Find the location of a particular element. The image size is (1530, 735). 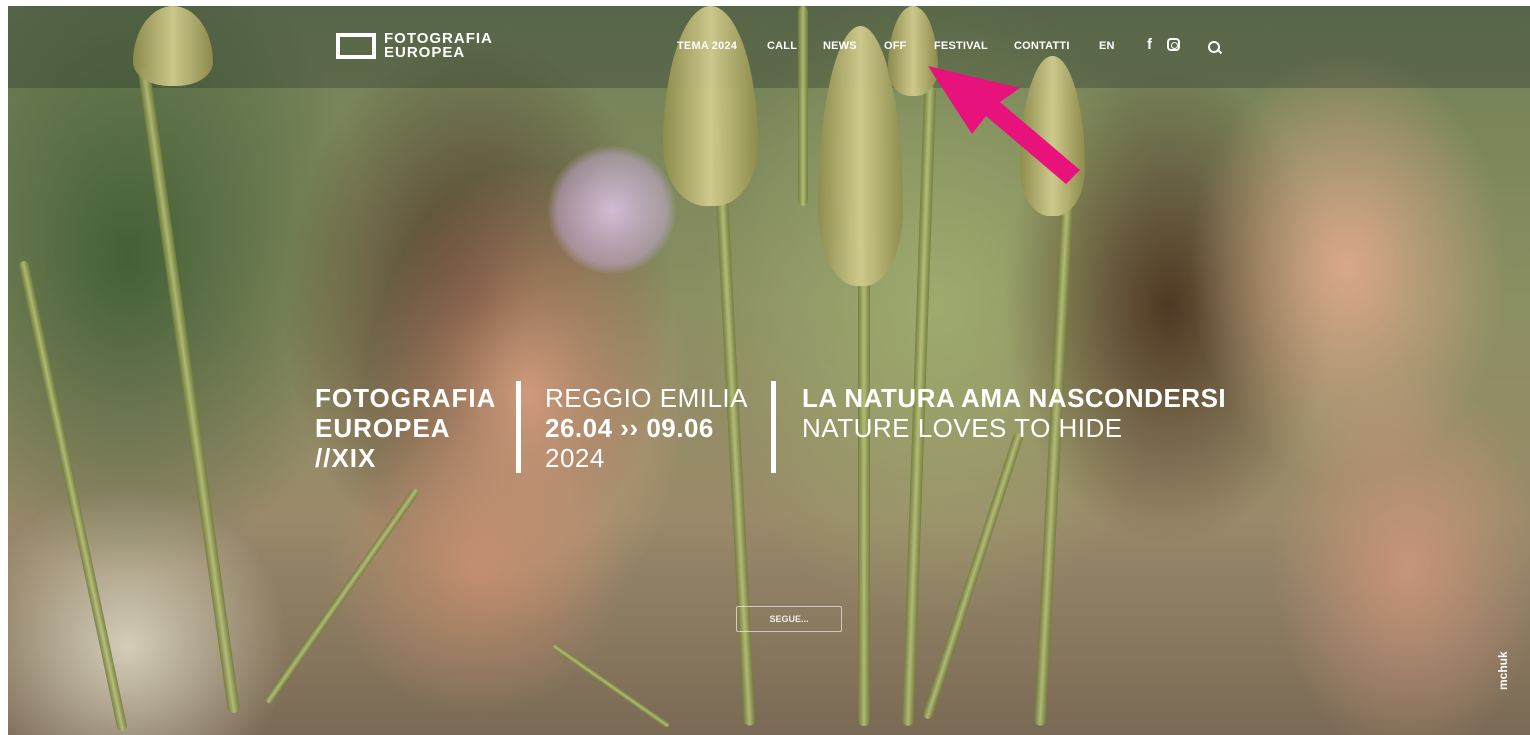

hero-title-line2: EUROPEA is located at coordinates (383, 428).